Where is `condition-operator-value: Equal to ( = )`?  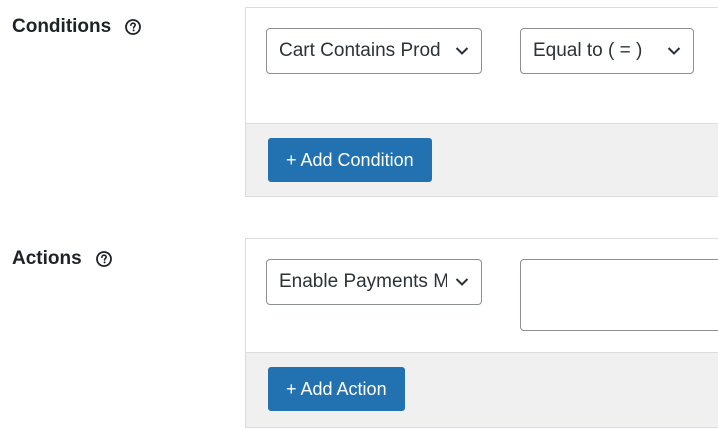
condition-operator-value: Equal to ( = ) is located at coordinates (588, 50).